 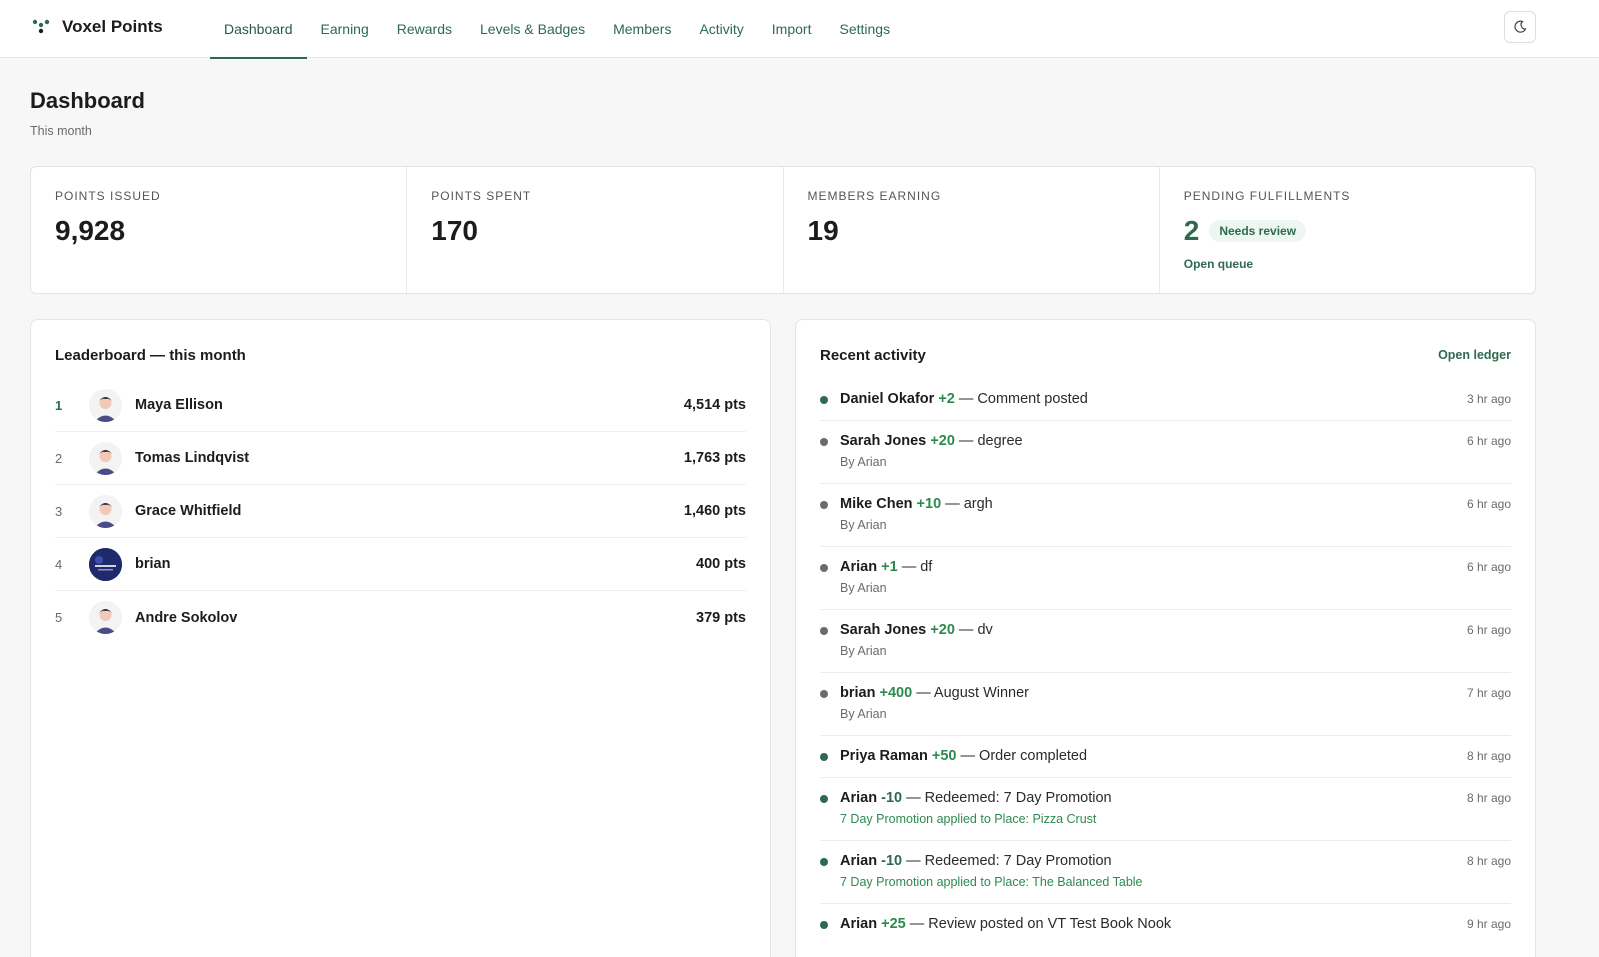 I want to click on stat-value: 170, so click(x=454, y=230).